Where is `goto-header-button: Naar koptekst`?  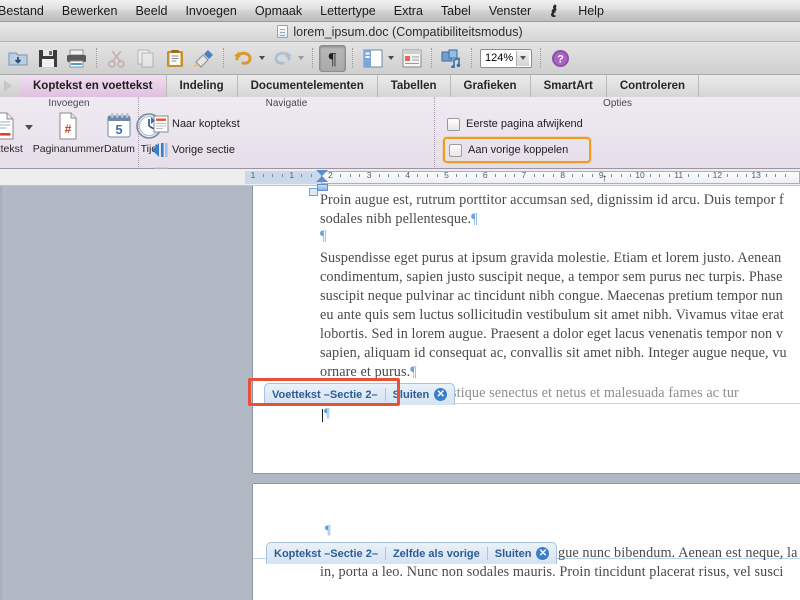 goto-header-button: Naar koptekst is located at coordinates (223, 124).